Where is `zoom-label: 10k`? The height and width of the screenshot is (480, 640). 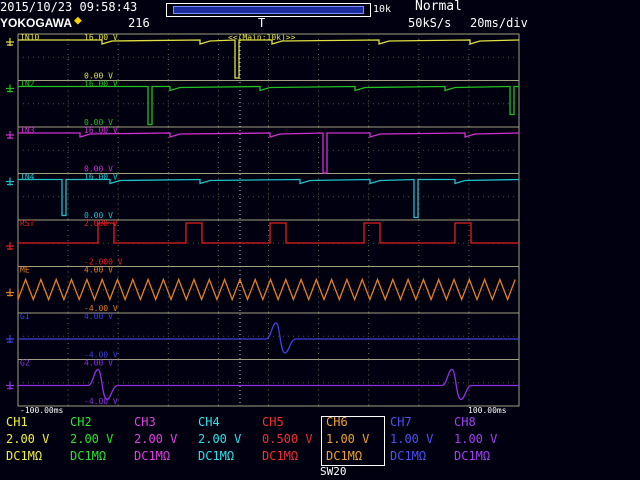
zoom-label: 10k is located at coordinates (382, 9).